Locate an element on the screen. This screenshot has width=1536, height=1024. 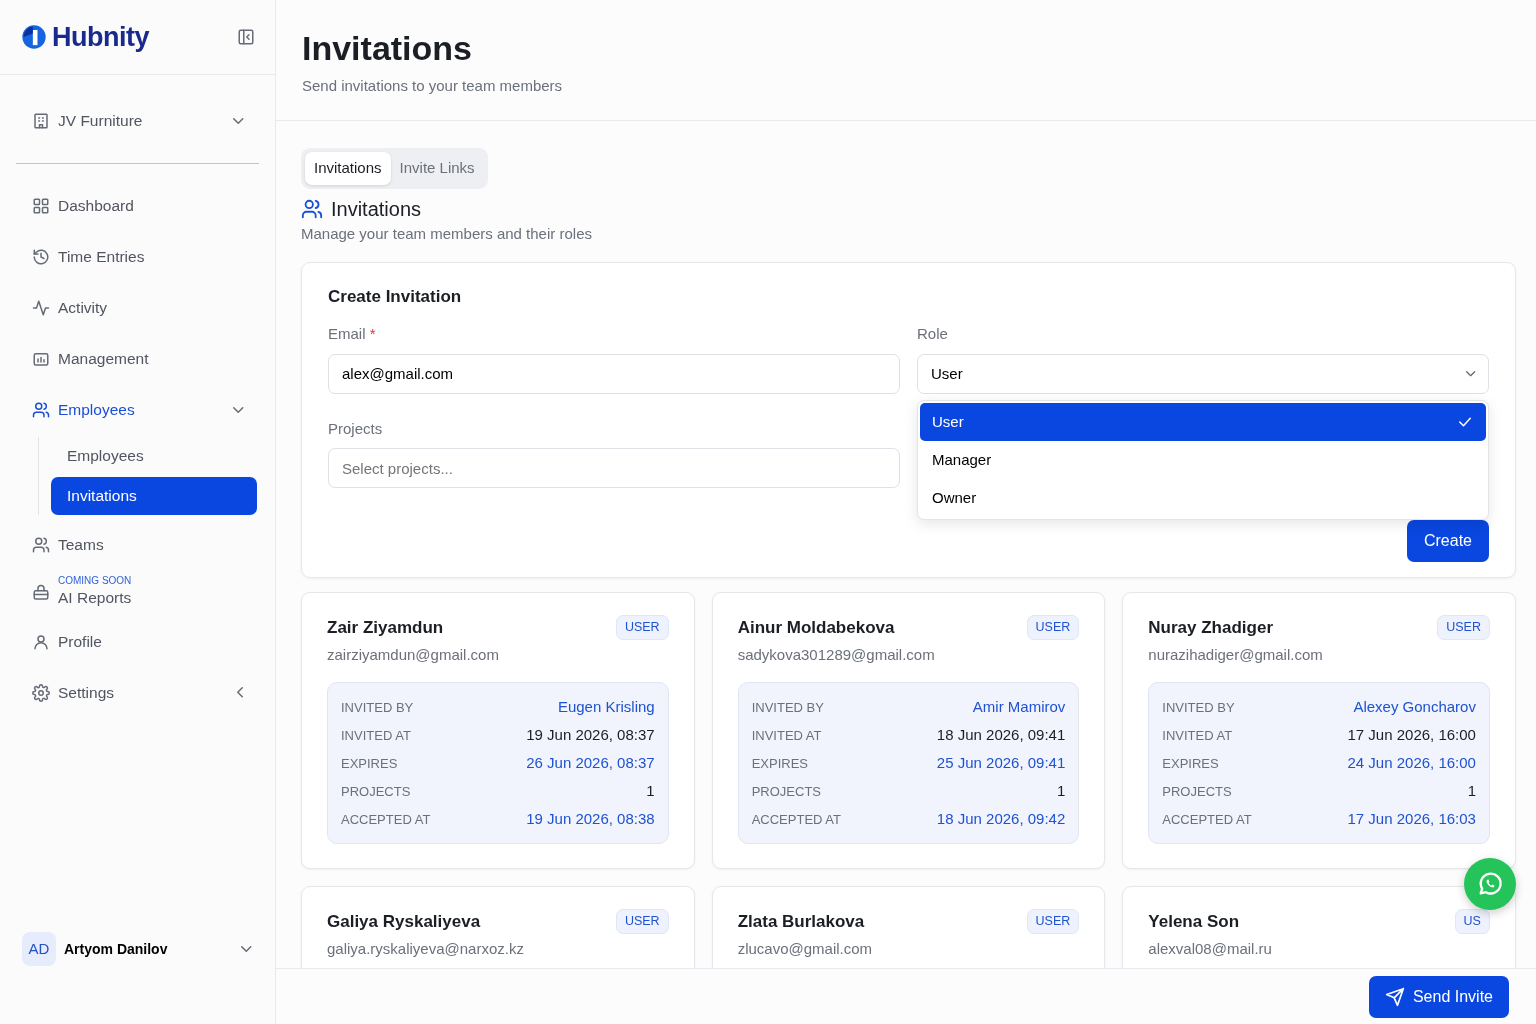
projects-label: Projects is located at coordinates (356, 428).